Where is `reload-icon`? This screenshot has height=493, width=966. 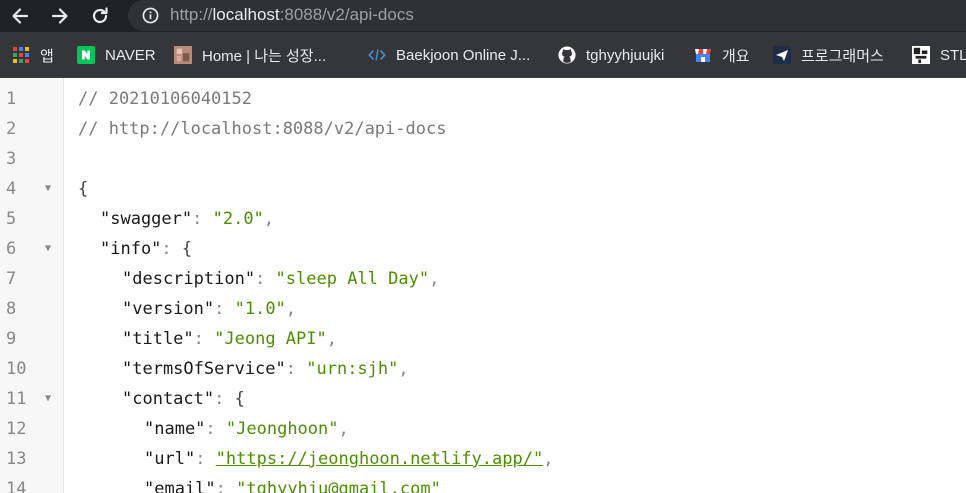 reload-icon is located at coordinates (100, 15).